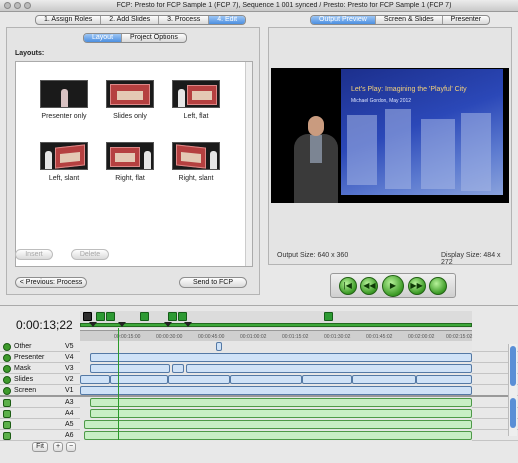  I want to click on zoom-window-button, so click(27, 5).